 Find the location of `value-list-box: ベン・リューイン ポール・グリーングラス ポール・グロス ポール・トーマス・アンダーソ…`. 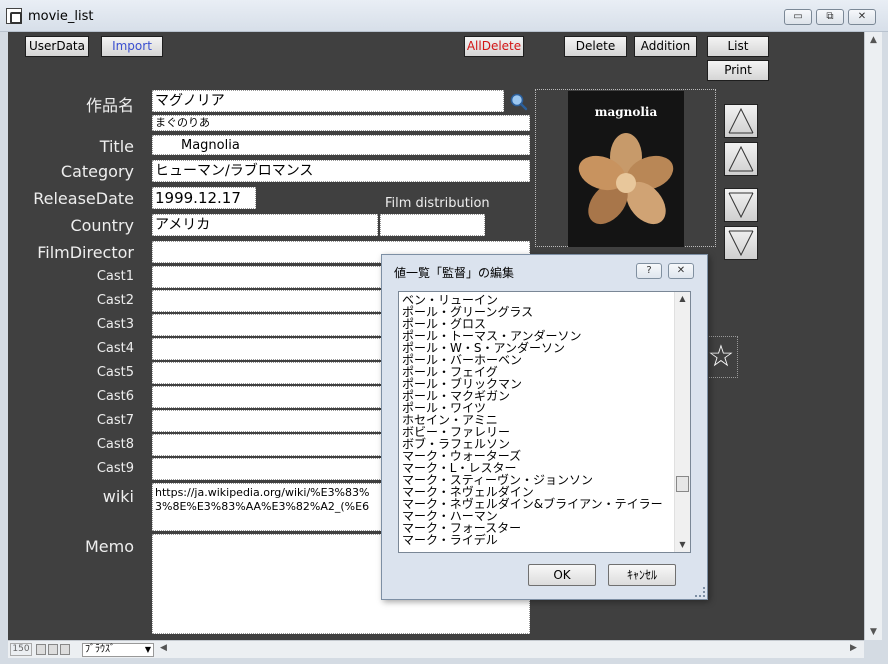

value-list-box: ベン・リューイン ポール・グリーングラス ポール・グロス ポール・トーマス・アンダーソ… is located at coordinates (544, 422).